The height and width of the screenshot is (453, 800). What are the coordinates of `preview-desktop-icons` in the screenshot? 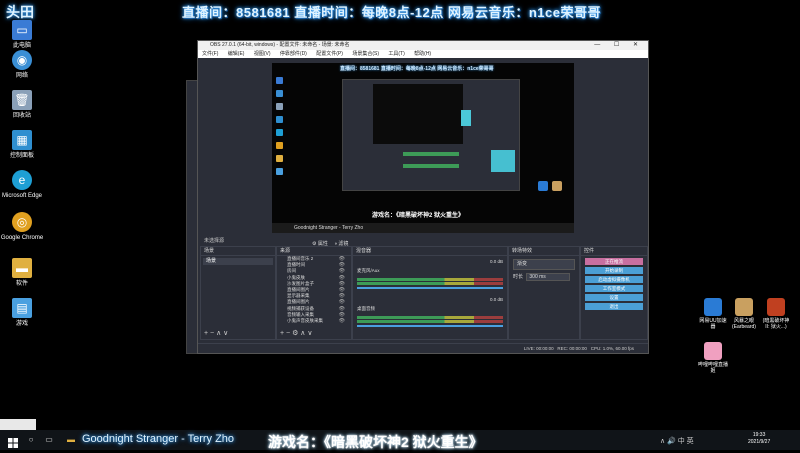 It's located at (279, 129).